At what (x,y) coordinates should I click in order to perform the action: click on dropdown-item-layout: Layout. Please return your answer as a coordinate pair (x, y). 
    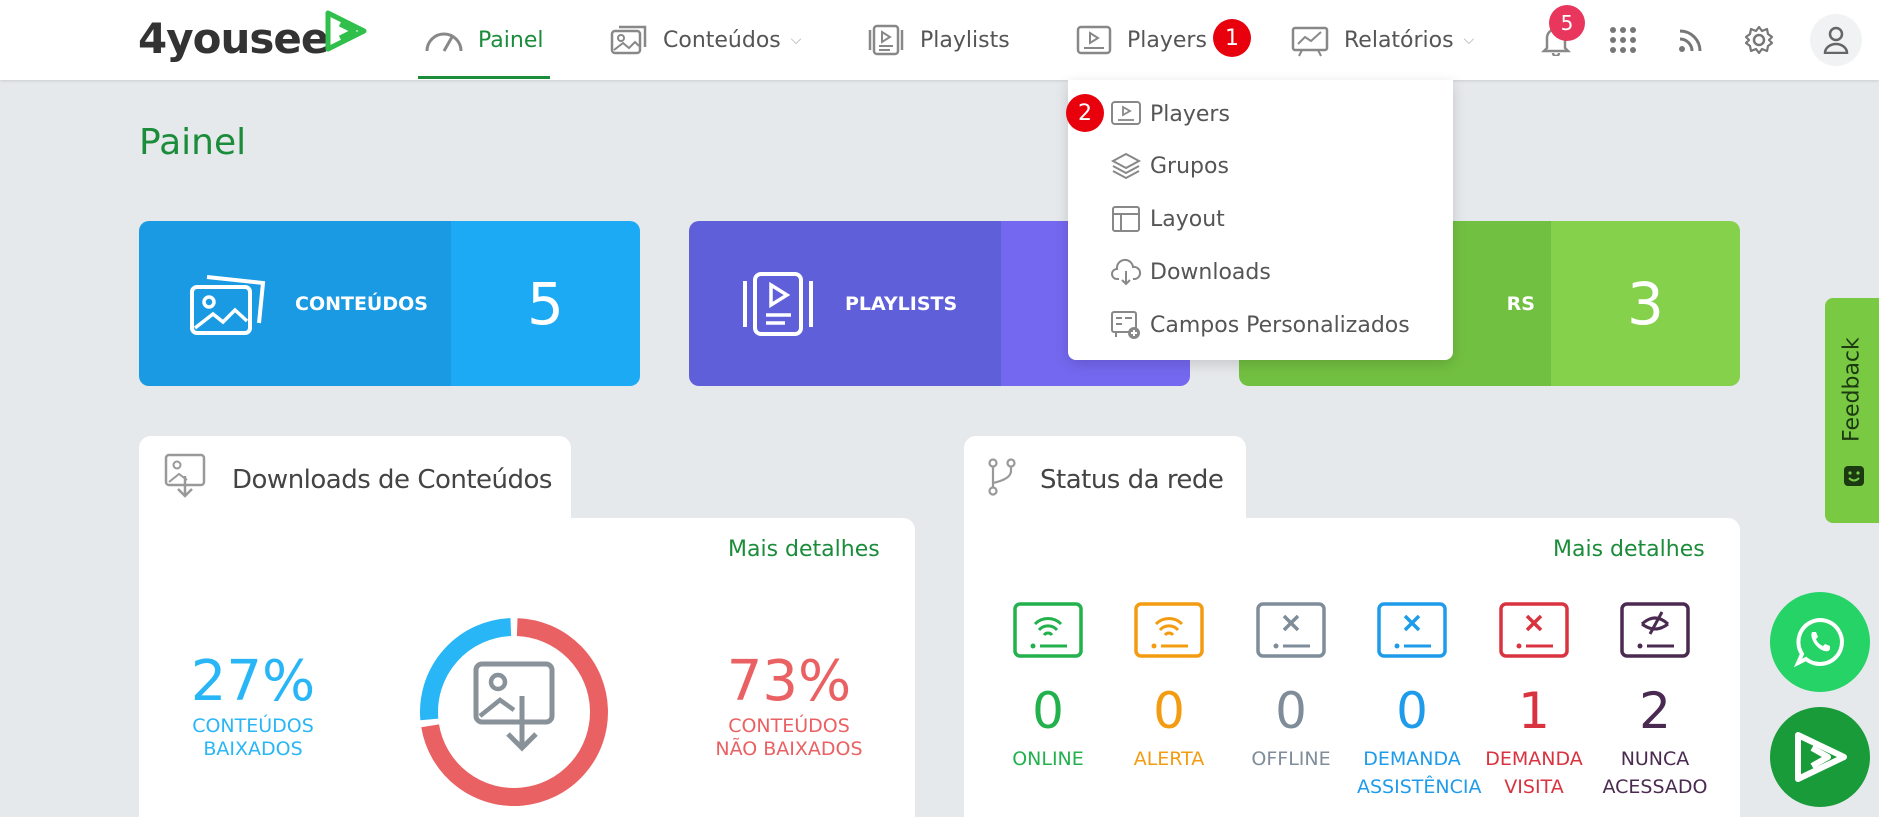
    Looking at the image, I should click on (1167, 219).